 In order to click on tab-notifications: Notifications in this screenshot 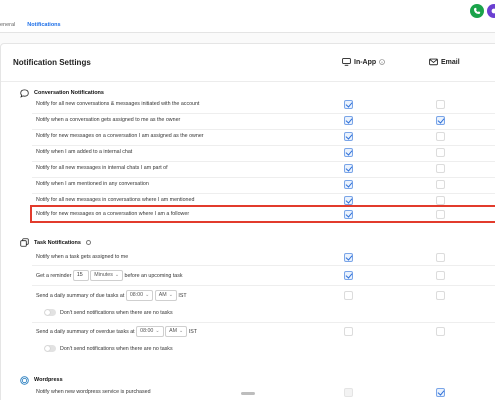, I will do `click(43, 25)`.